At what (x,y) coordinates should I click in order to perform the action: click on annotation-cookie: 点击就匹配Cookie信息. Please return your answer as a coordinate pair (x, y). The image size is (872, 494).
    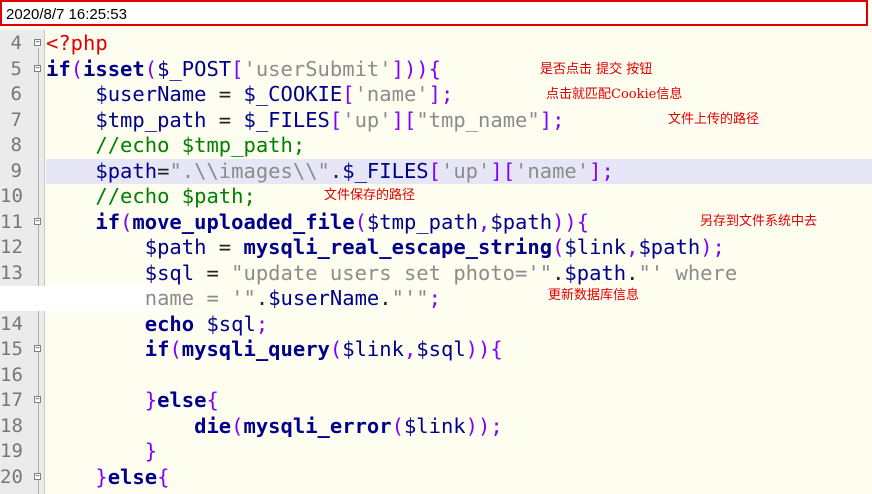
    Looking at the image, I should click on (614, 94).